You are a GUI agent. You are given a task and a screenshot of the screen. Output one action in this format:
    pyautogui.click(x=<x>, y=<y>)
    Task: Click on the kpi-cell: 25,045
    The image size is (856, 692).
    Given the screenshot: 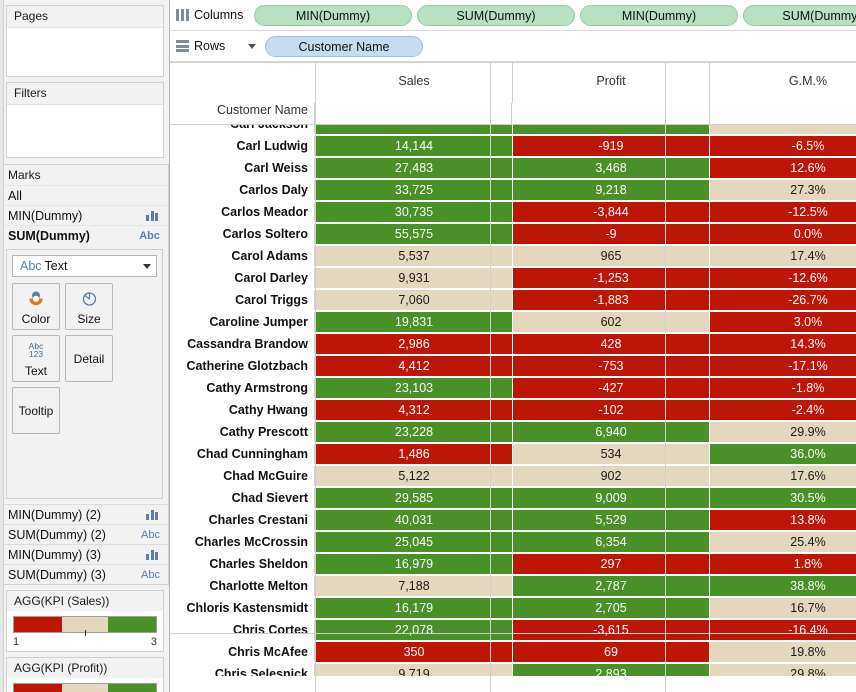 What is the action you would take?
    pyautogui.click(x=413, y=542)
    